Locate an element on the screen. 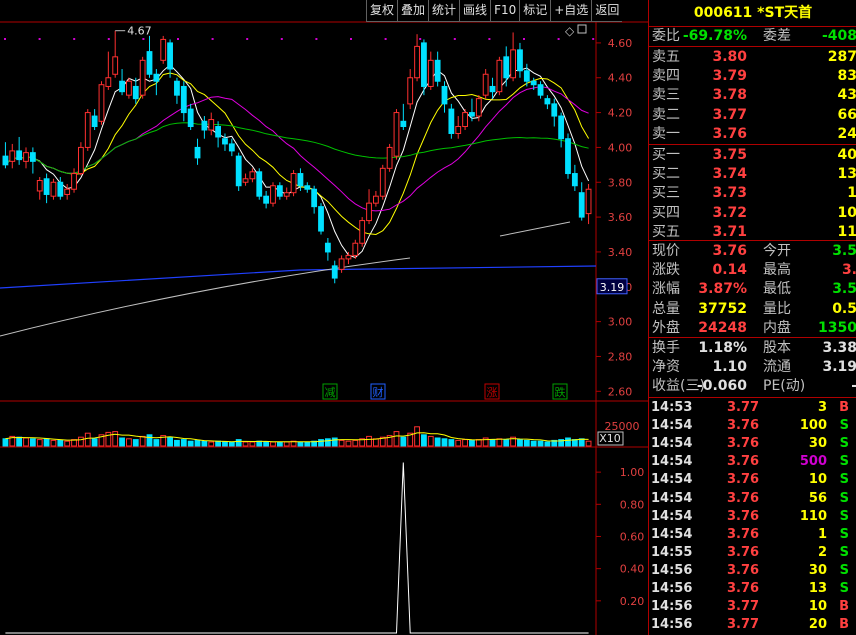 The width and height of the screenshot is (856, 635). trade-row: 14:54 3.76 56 S is located at coordinates (752, 499).